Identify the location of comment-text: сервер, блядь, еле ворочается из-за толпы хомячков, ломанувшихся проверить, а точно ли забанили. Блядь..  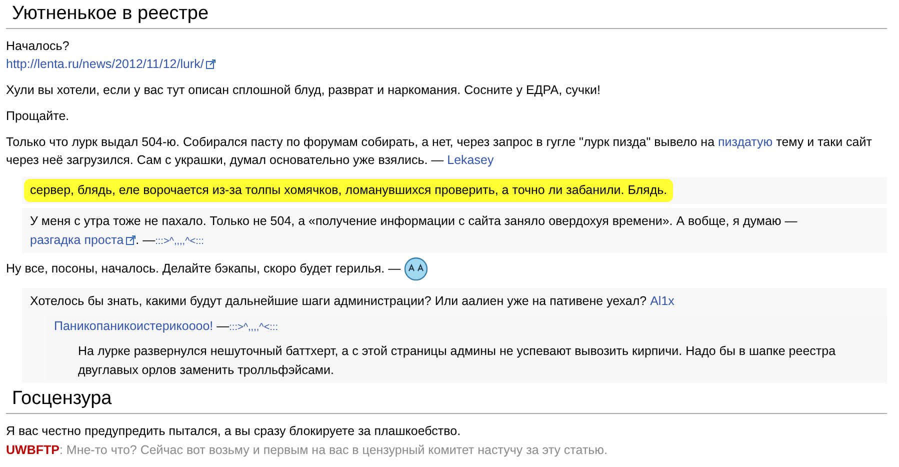
(349, 190).